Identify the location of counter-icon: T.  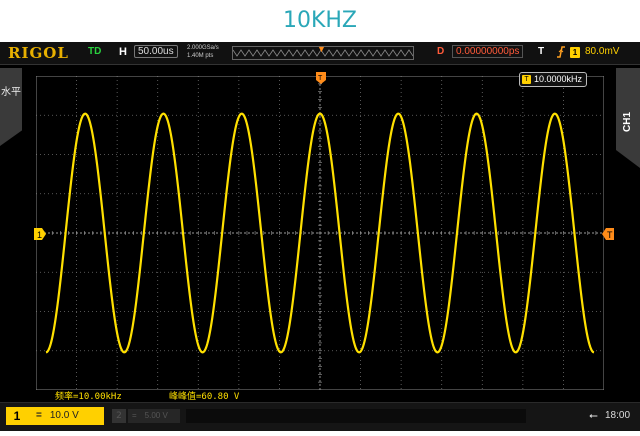
(526, 80).